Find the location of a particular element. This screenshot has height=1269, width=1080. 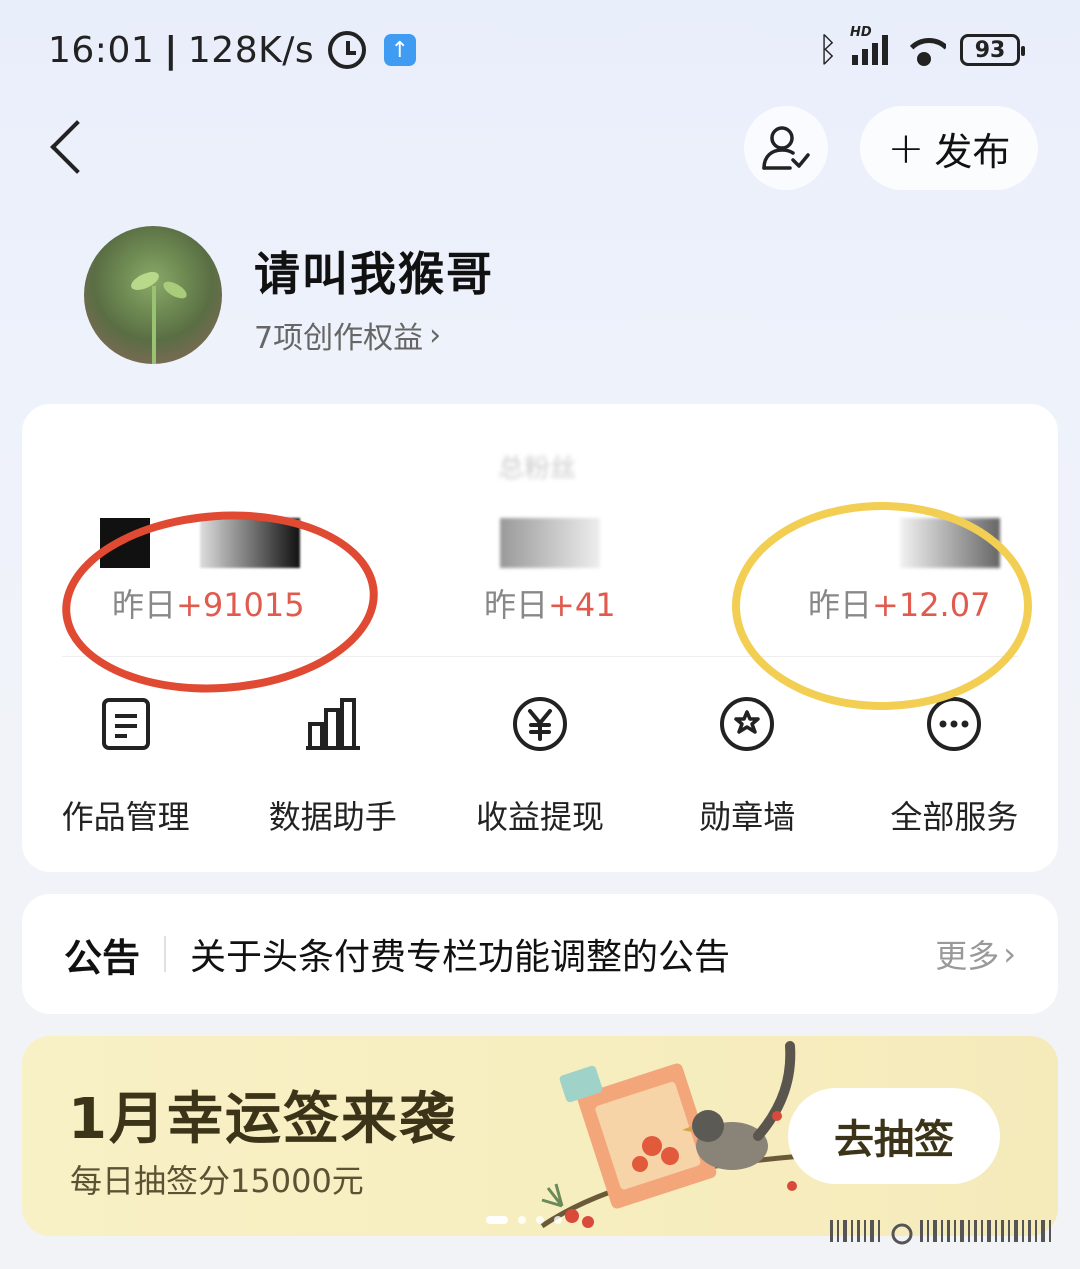

creator-rights-link: 7项创作权益 › is located at coordinates (347, 335).